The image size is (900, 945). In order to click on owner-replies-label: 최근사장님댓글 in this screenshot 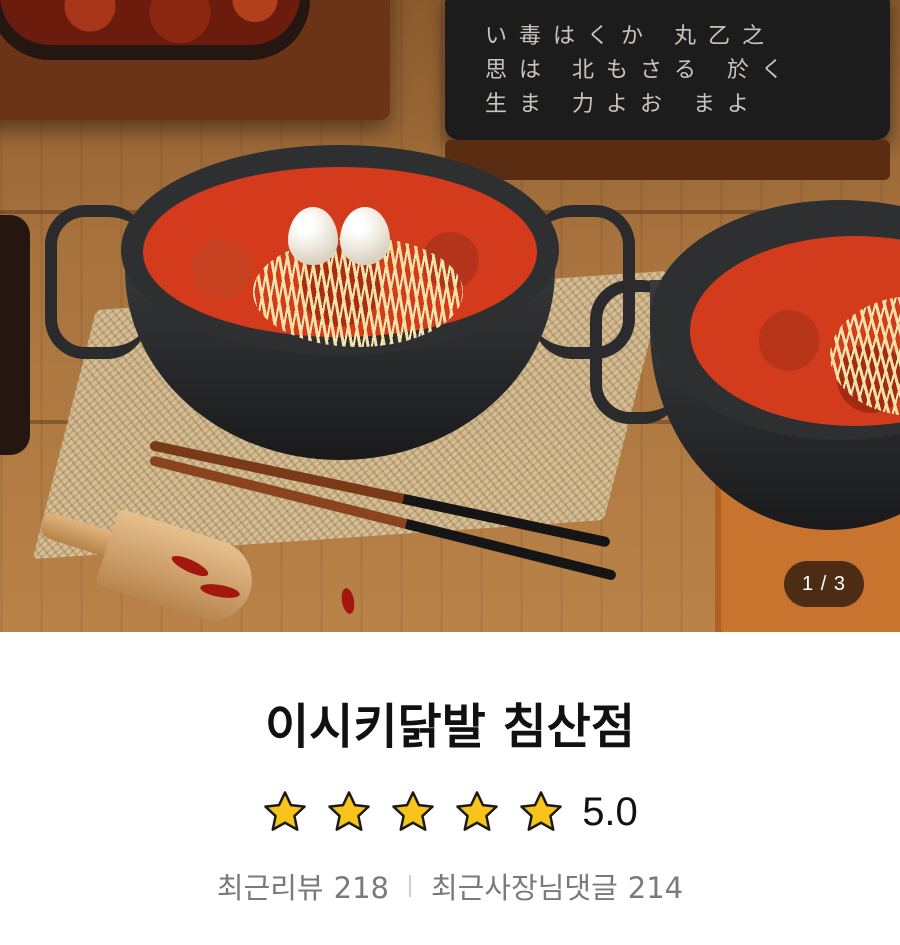, I will do `click(524, 888)`.